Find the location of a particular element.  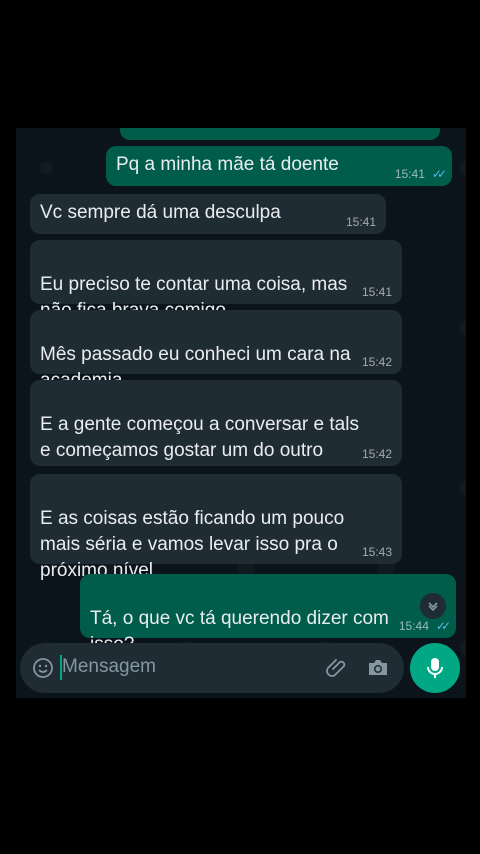

message-bubble-2: Vc sempre dá uma desculpa 15:41 is located at coordinates (208, 214).